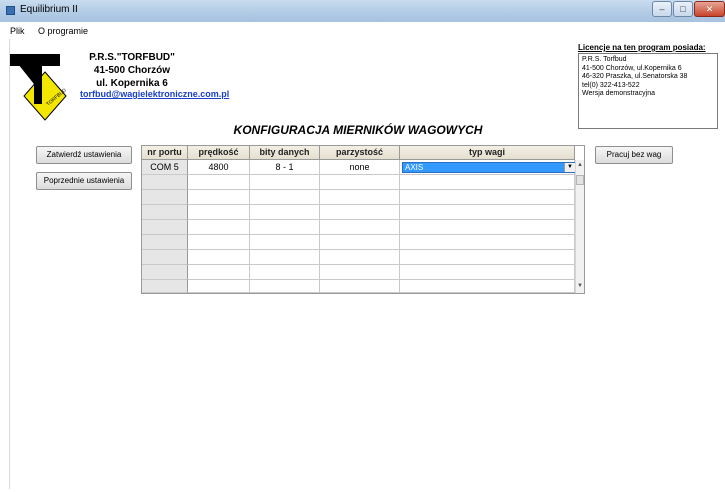 The width and height of the screenshot is (725, 492). Describe the element at coordinates (642, 47) in the screenshot. I see `licence-title: Licencje na ten program posiada:` at that location.